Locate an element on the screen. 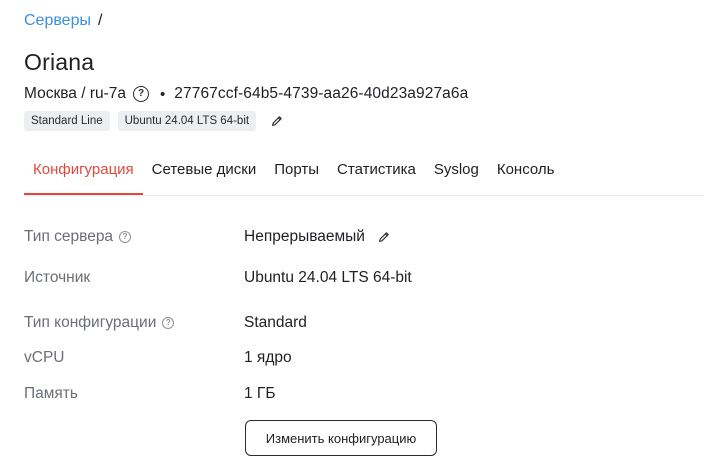  tab-ports: Порты is located at coordinates (296, 172).